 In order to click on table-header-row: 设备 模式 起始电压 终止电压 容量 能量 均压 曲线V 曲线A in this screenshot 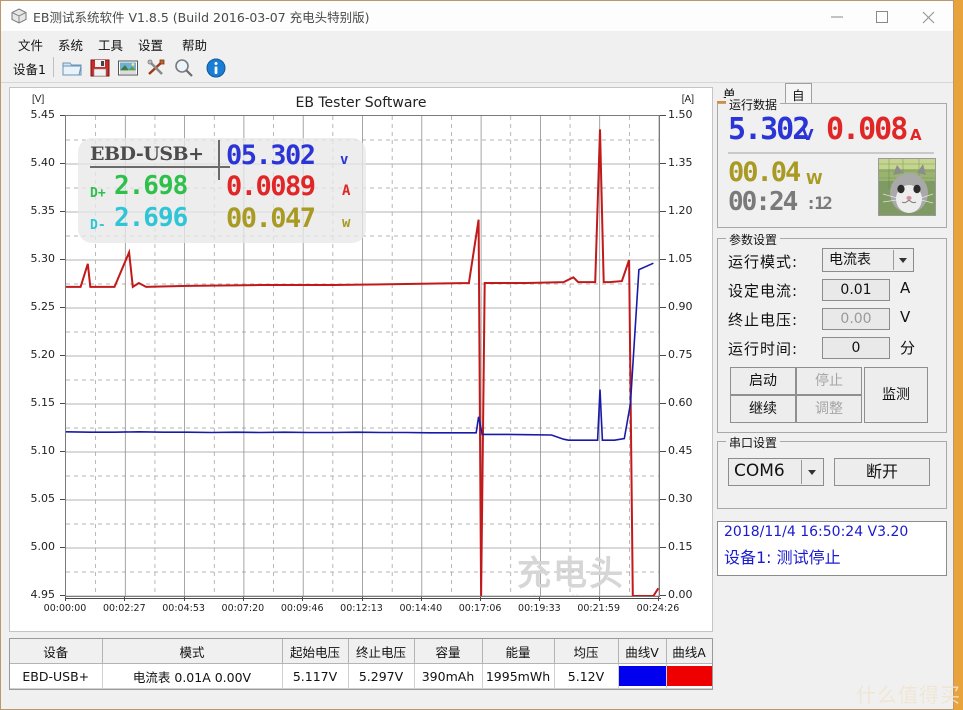, I will do `click(361, 651)`.